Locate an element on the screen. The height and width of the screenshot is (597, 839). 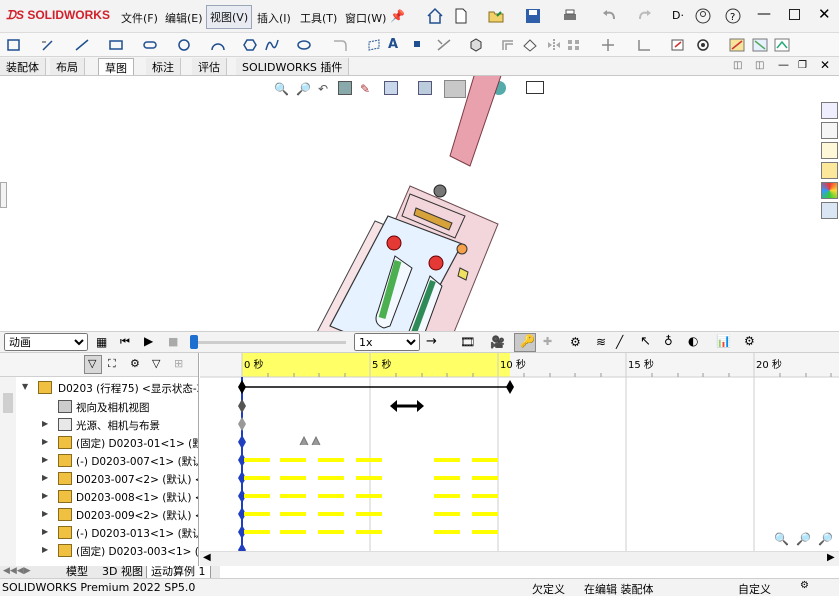
quick-access-overflow: D· is located at coordinates (678, 15).